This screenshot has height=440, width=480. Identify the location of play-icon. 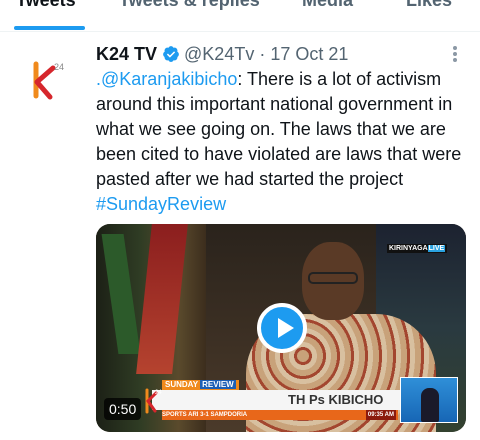
(282, 328).